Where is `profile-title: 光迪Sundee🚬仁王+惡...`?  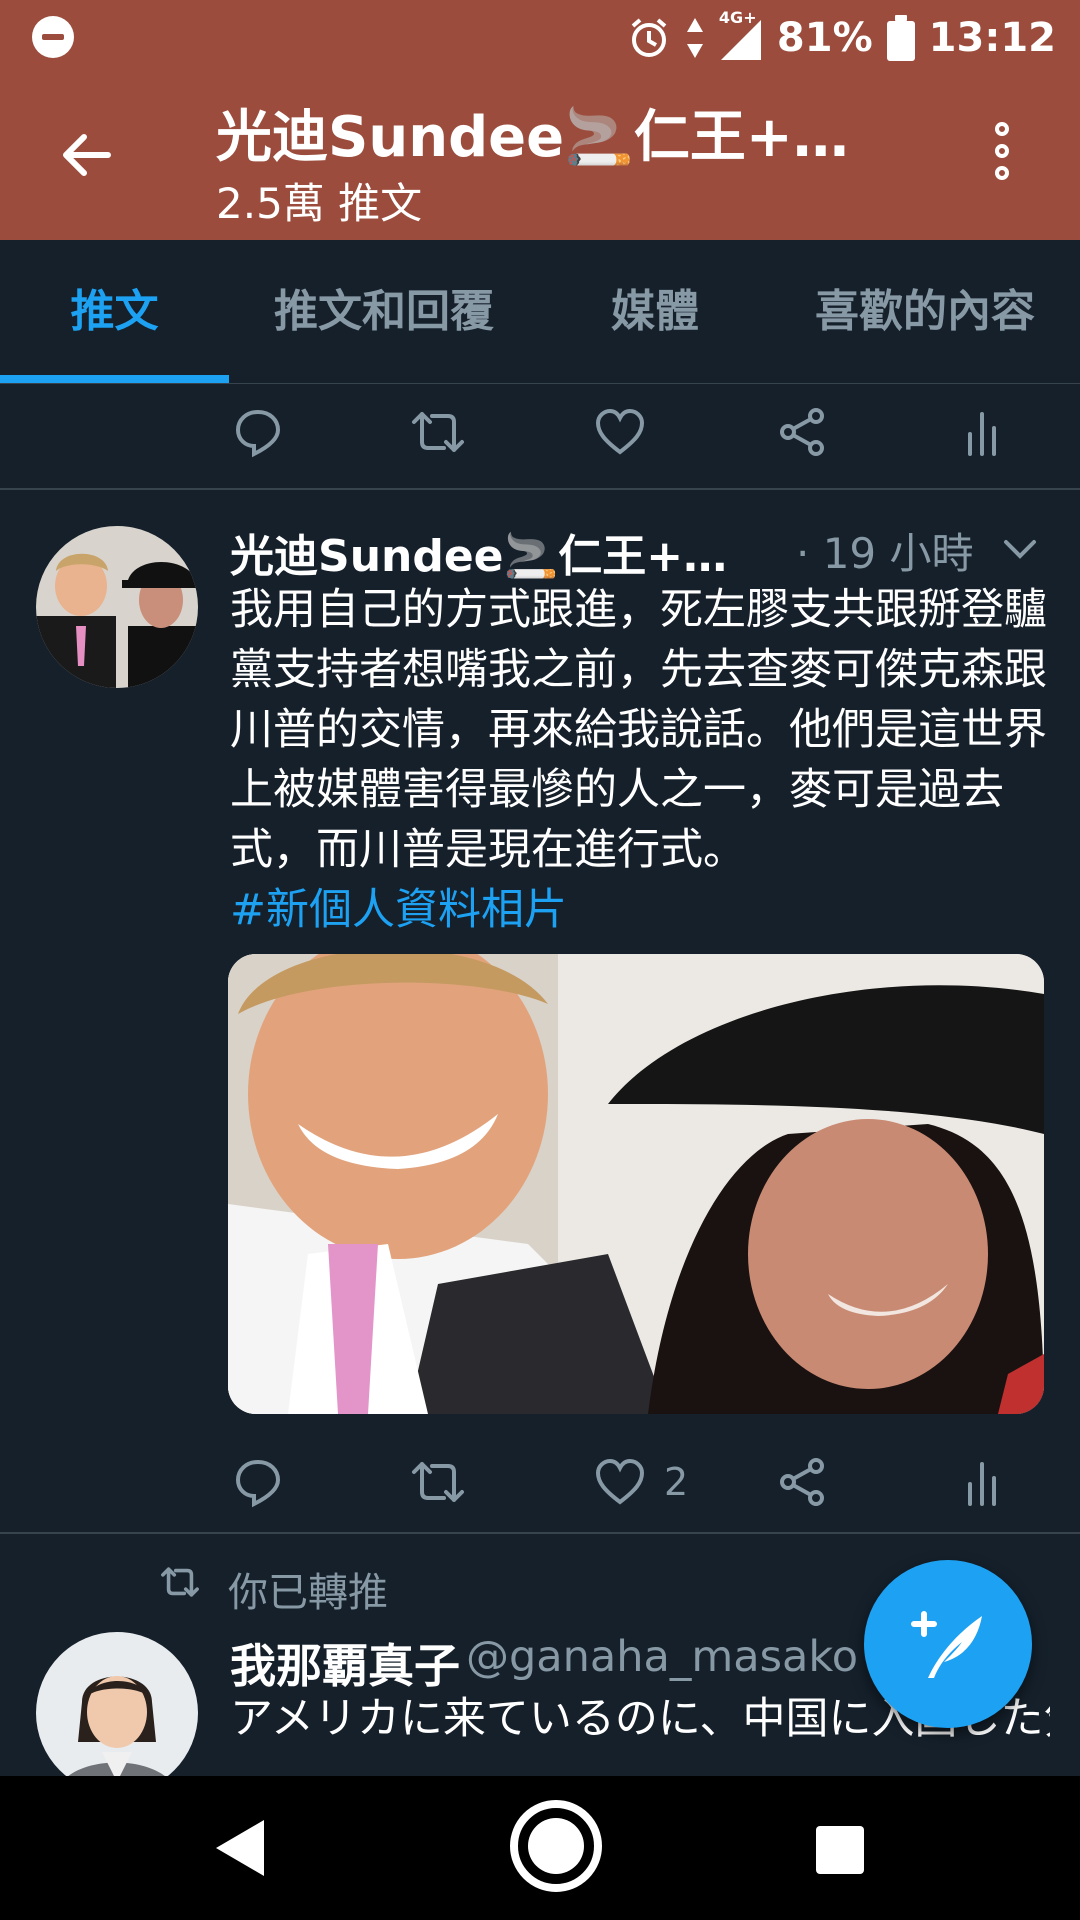
profile-title: 光迪Sundee🚬仁王+惡... is located at coordinates (546, 137).